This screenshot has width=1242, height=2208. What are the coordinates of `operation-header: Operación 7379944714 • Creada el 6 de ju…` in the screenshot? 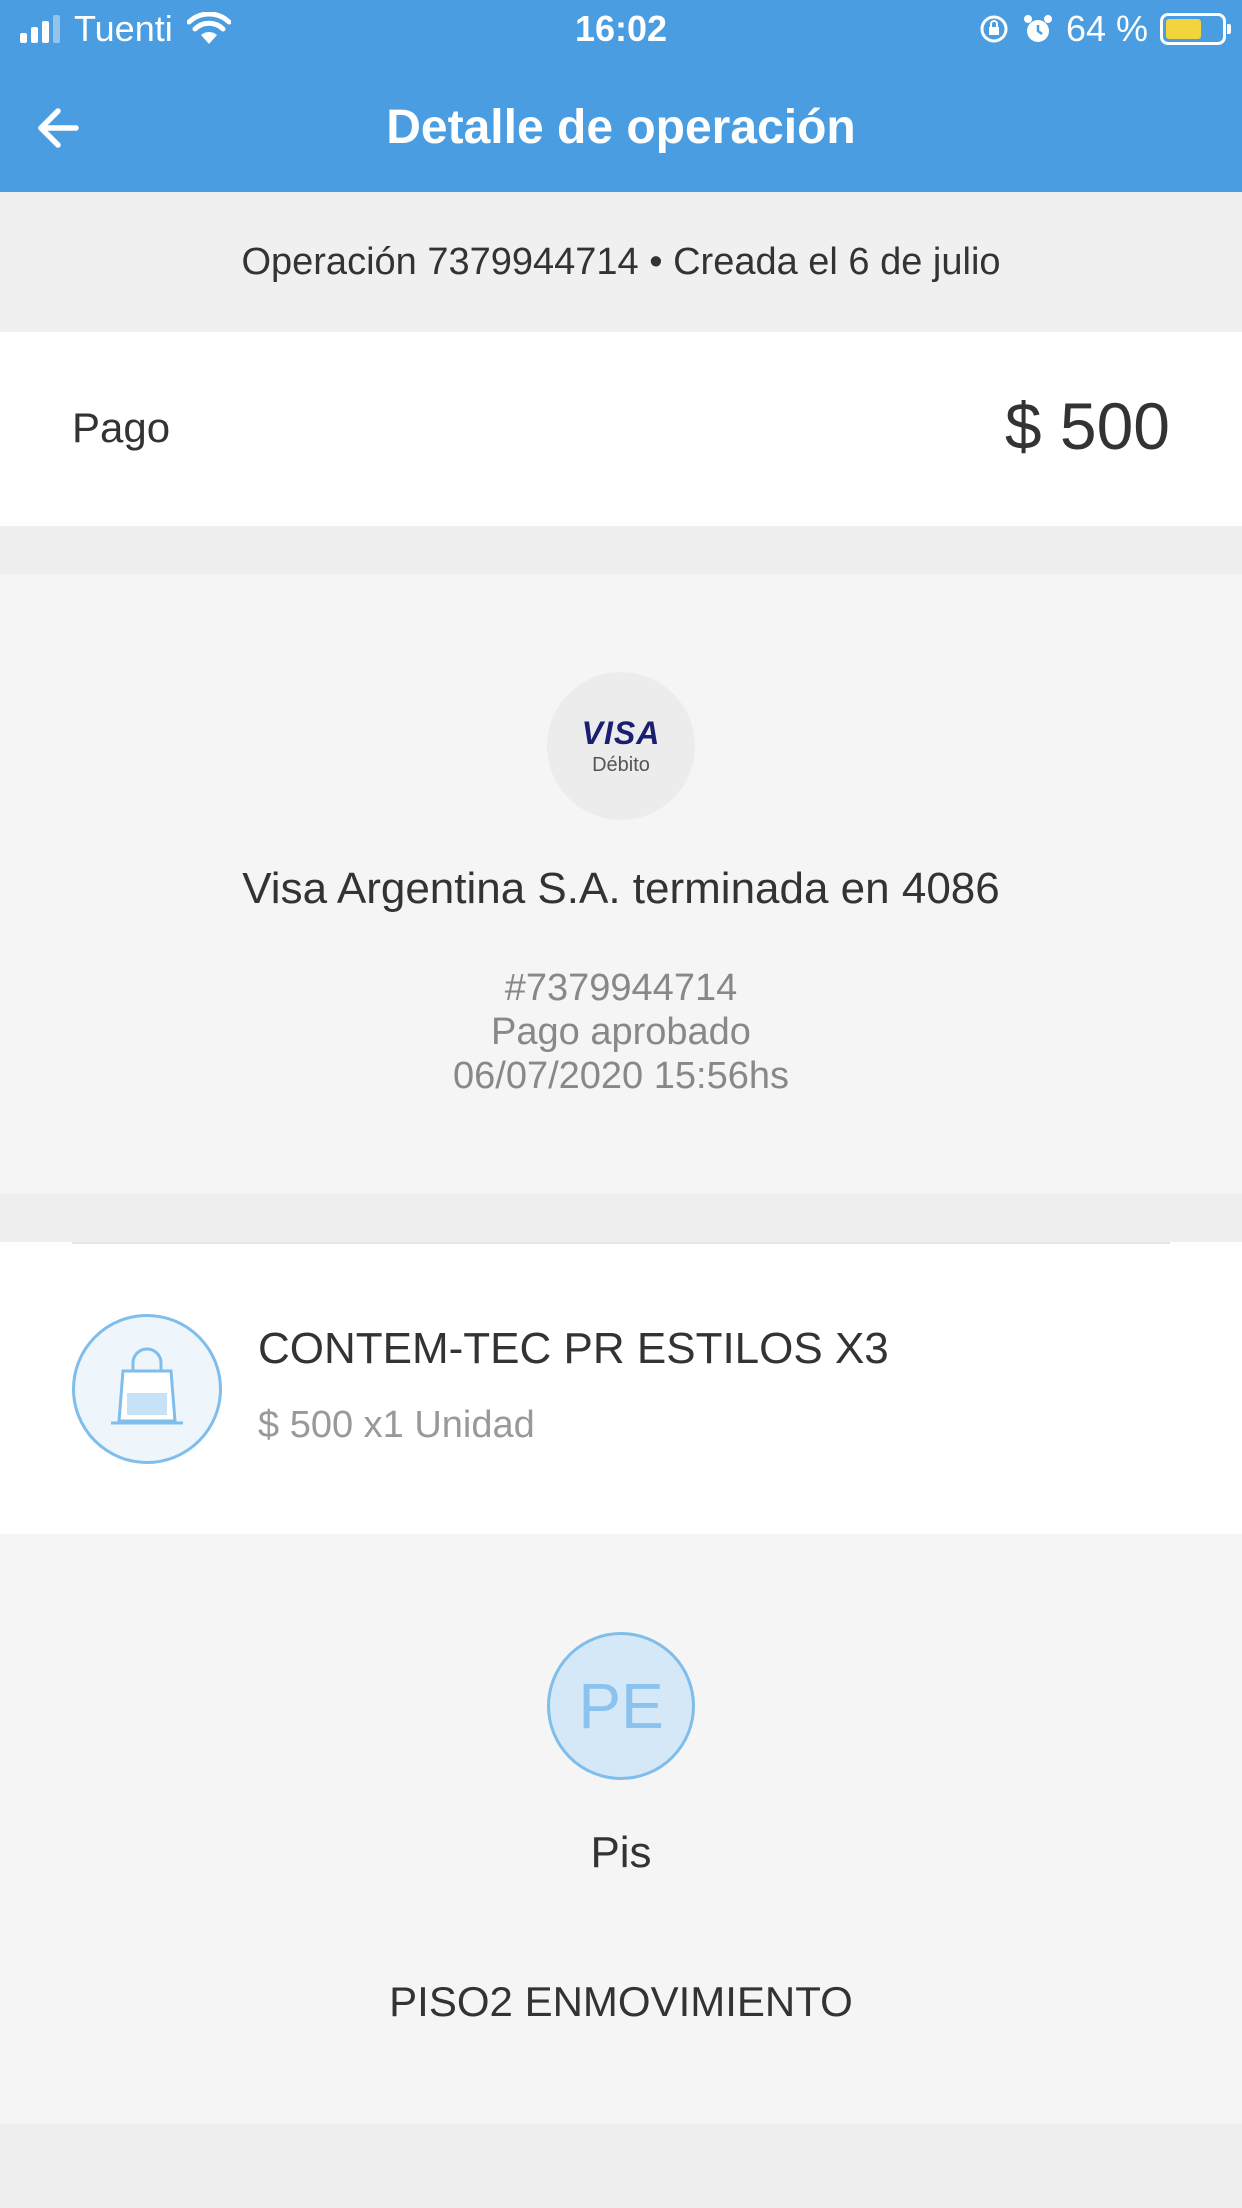 It's located at (621, 262).